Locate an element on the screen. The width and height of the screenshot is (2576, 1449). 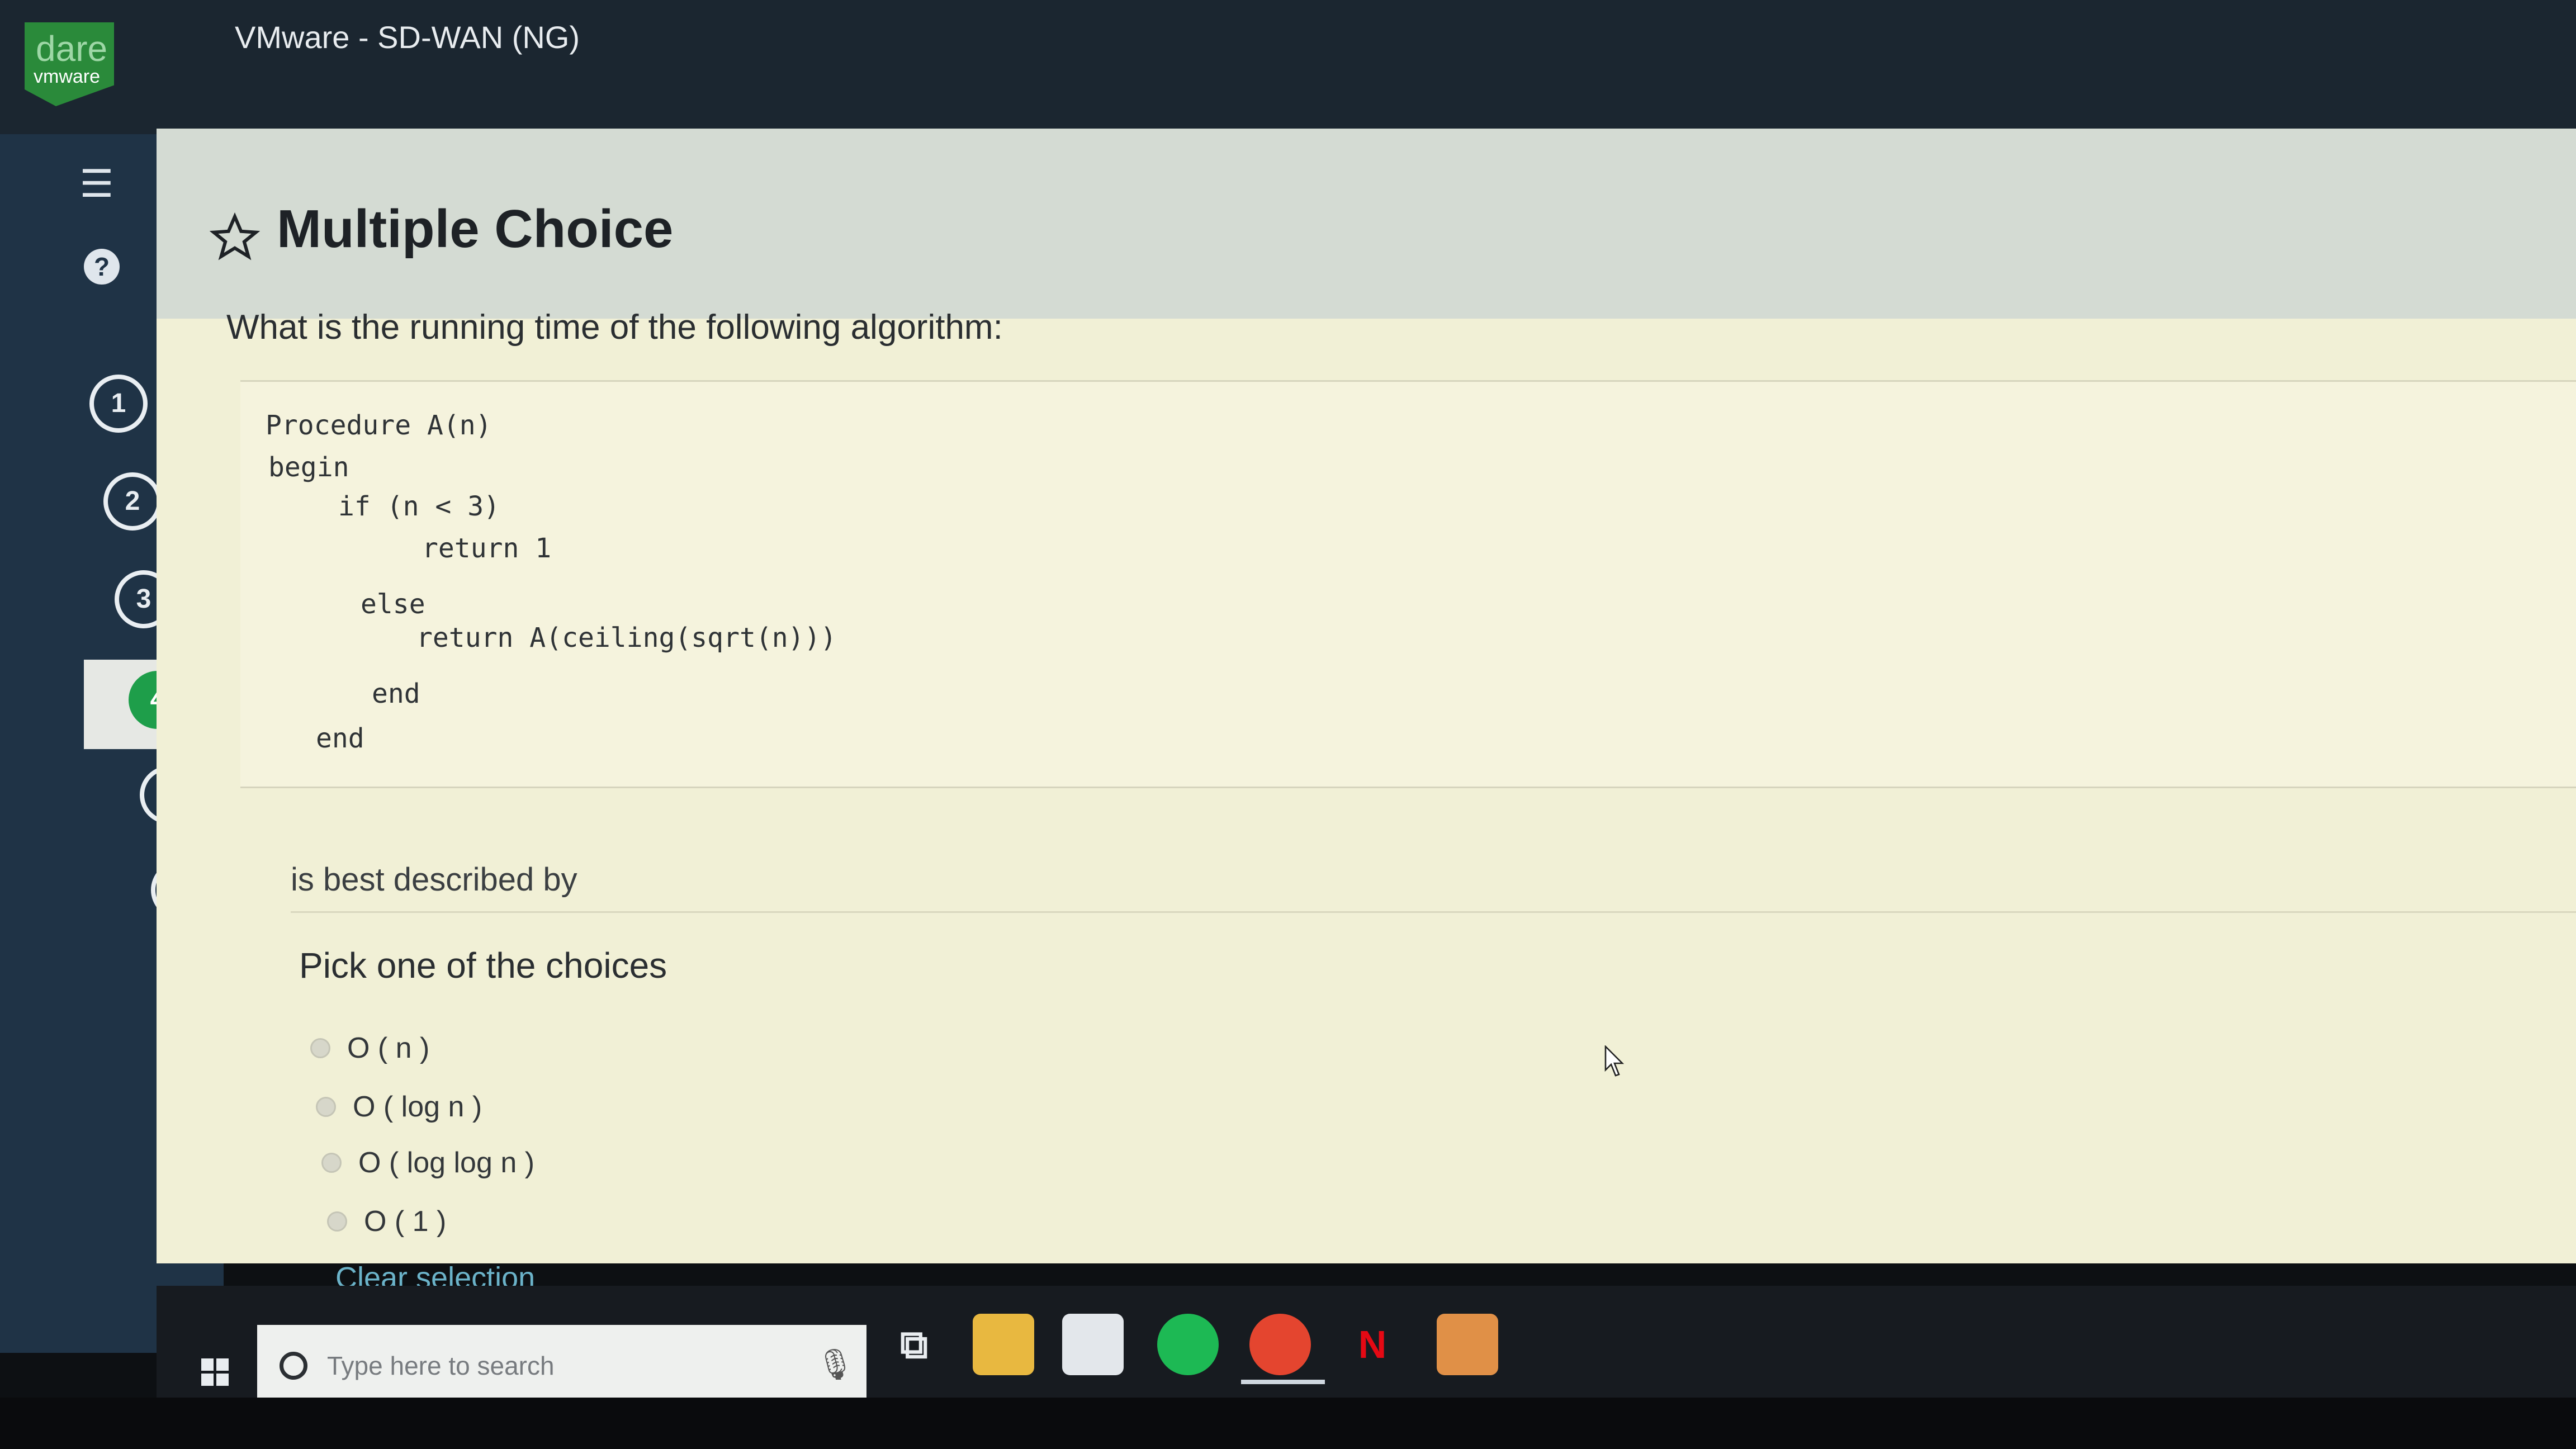
choice-label: O ( log n ) is located at coordinates (417, 1107).